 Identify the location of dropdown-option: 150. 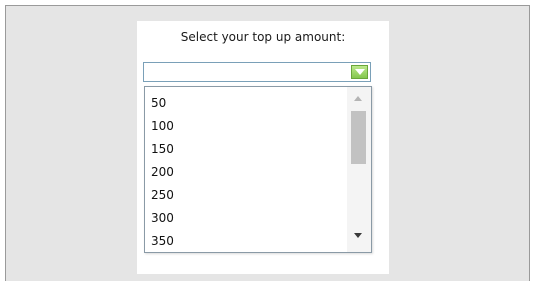
(245, 149).